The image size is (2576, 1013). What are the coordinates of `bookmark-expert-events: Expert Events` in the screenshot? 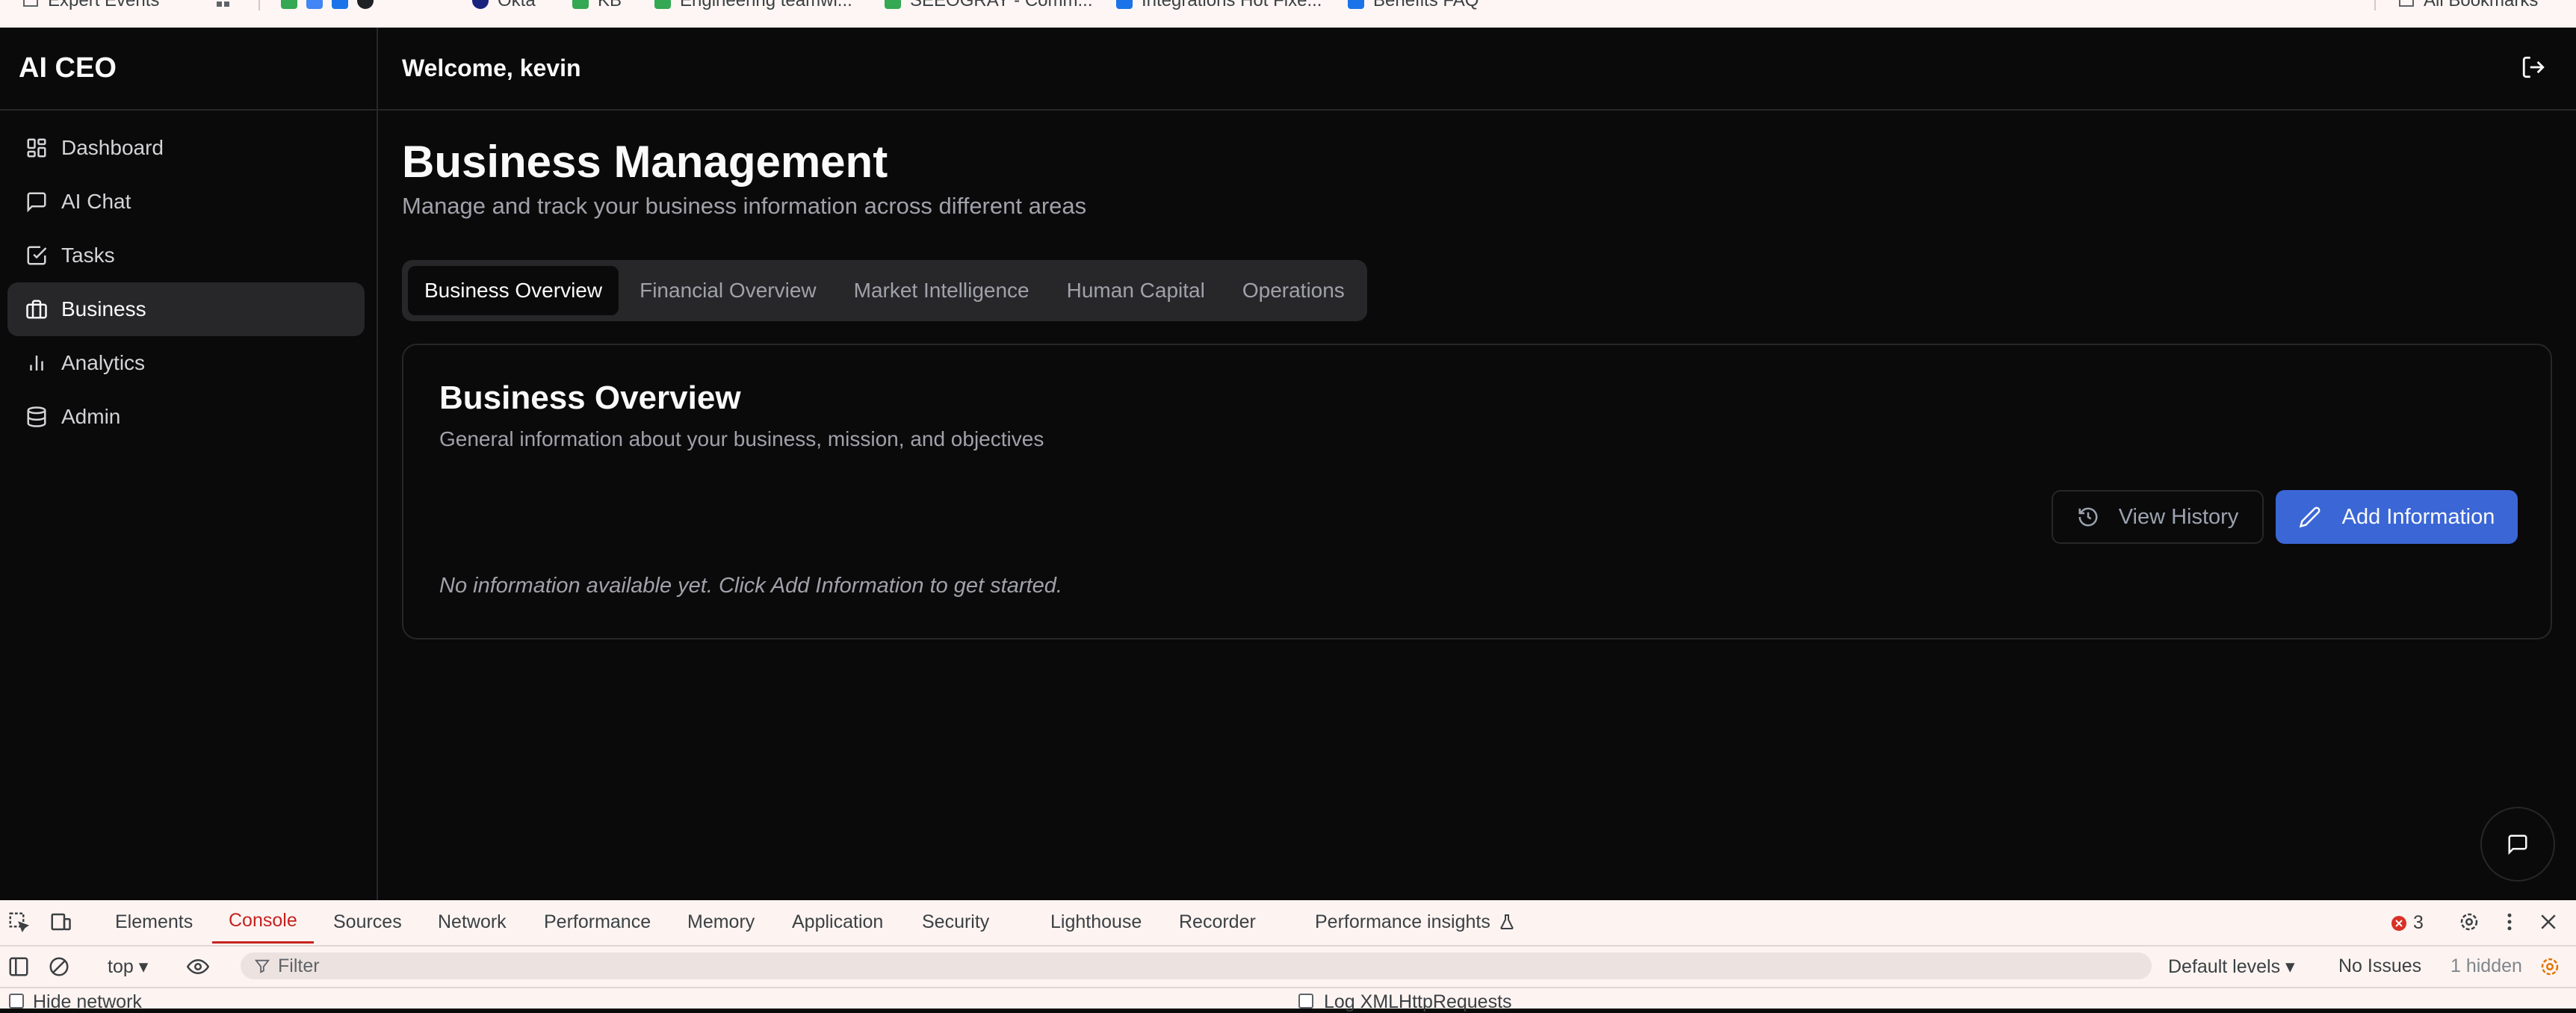 It's located at (90, 6).